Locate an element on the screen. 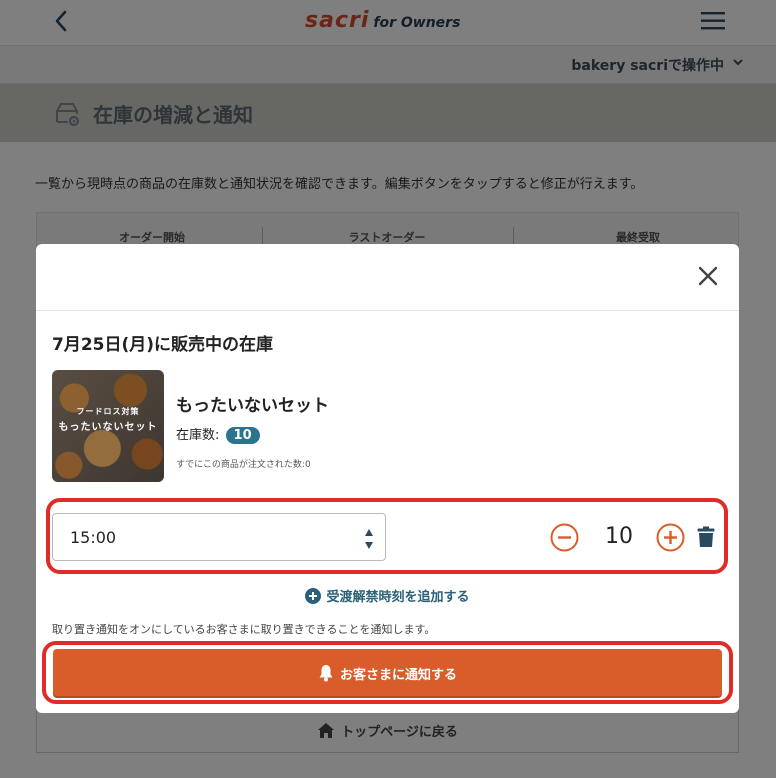 The image size is (776, 778). product-image: フードロス対策 もったいないセット is located at coordinates (108, 426).